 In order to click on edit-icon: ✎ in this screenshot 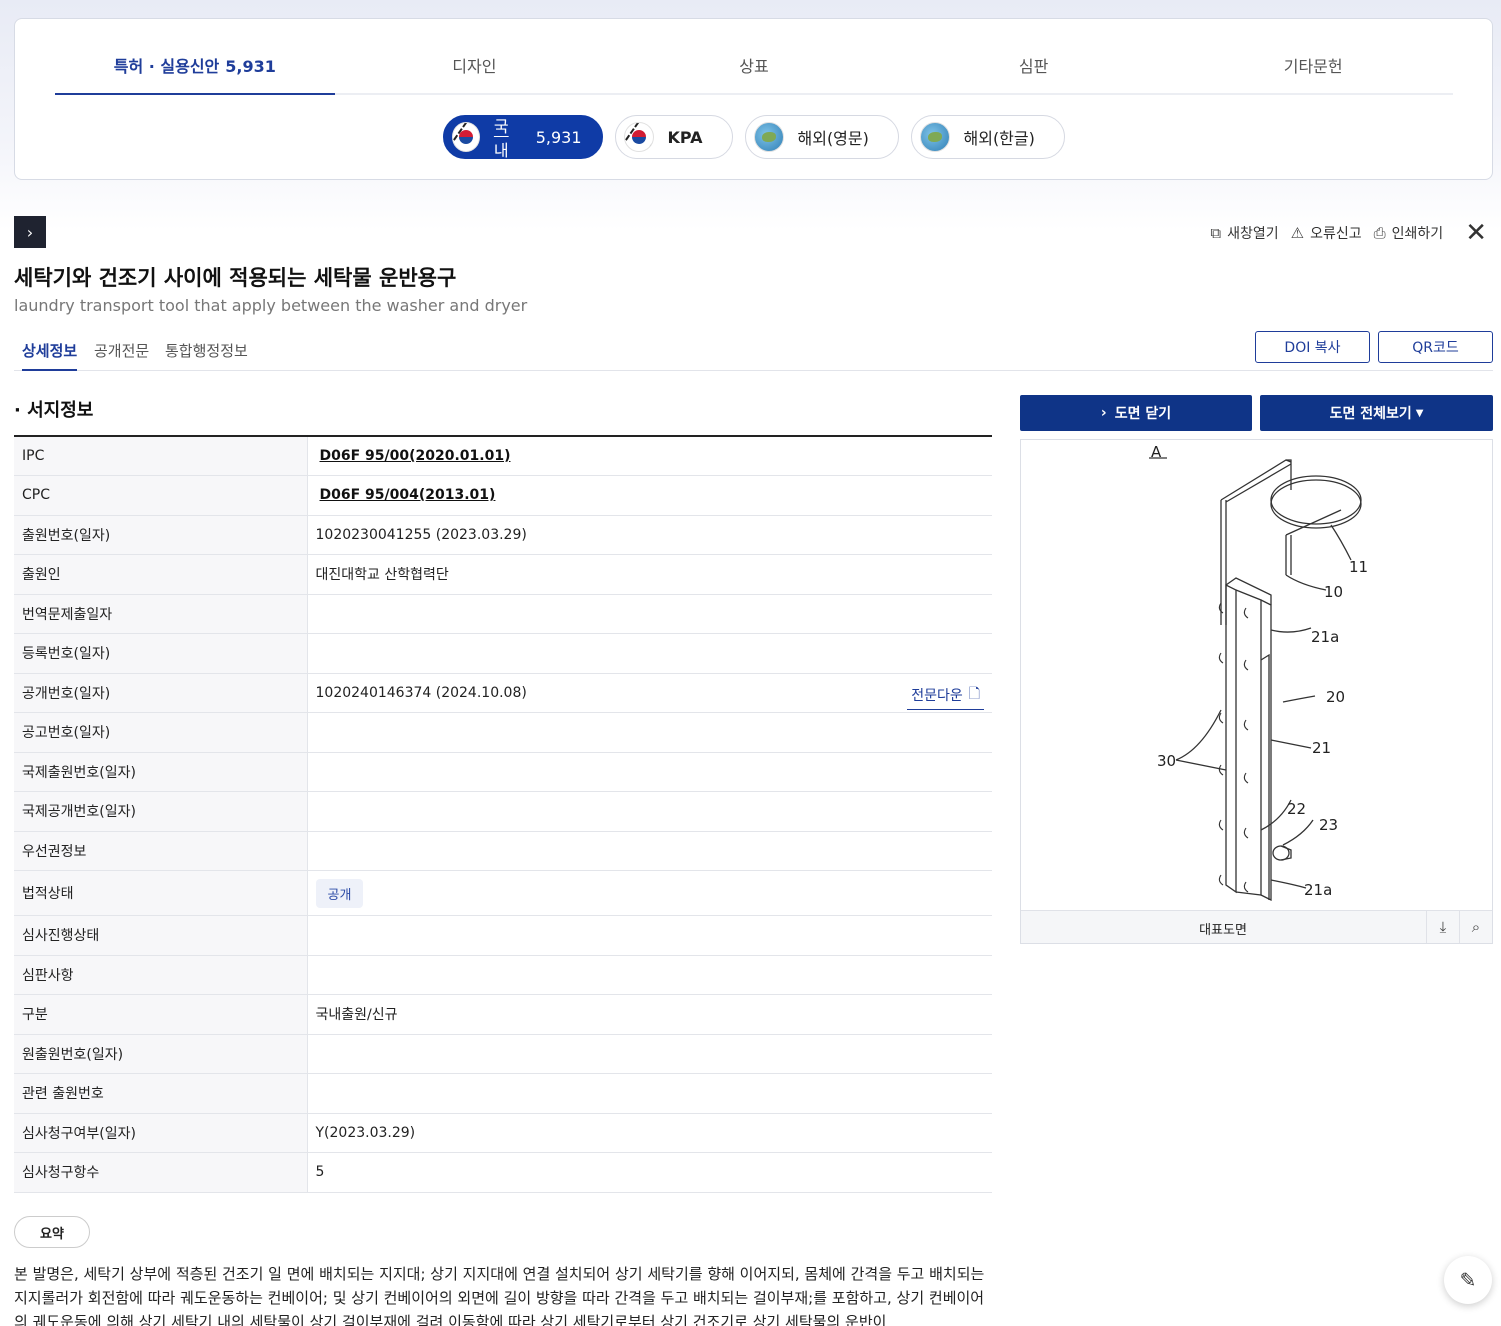, I will do `click(1468, 1280)`.